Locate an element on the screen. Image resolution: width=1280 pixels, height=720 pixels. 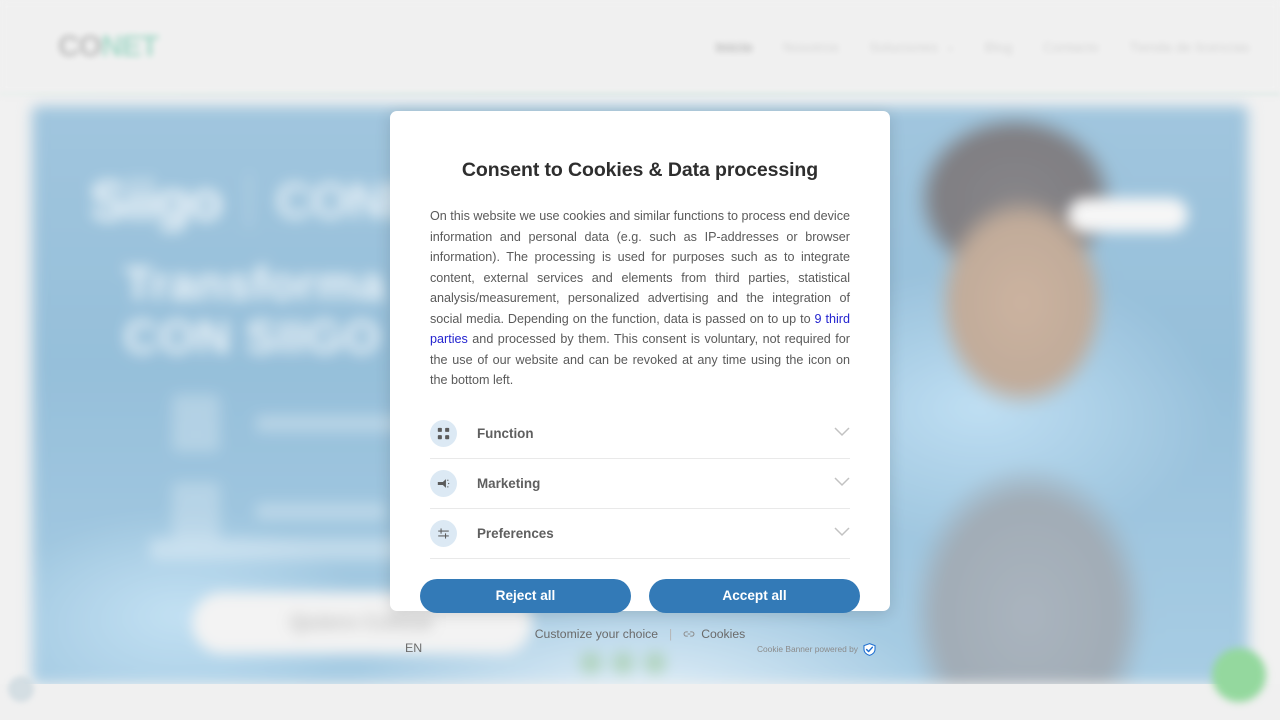
grid-icon is located at coordinates (443, 433).